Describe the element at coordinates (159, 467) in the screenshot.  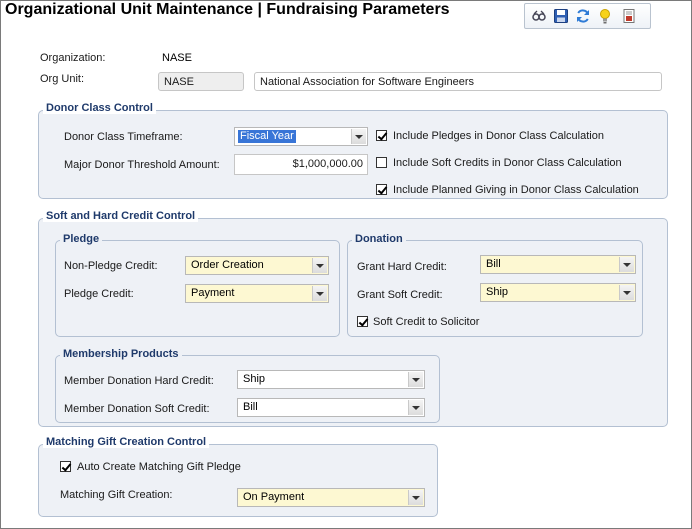
I see `auto-create-matching-gift-label: Auto Create Matching Gift Pledge` at that location.